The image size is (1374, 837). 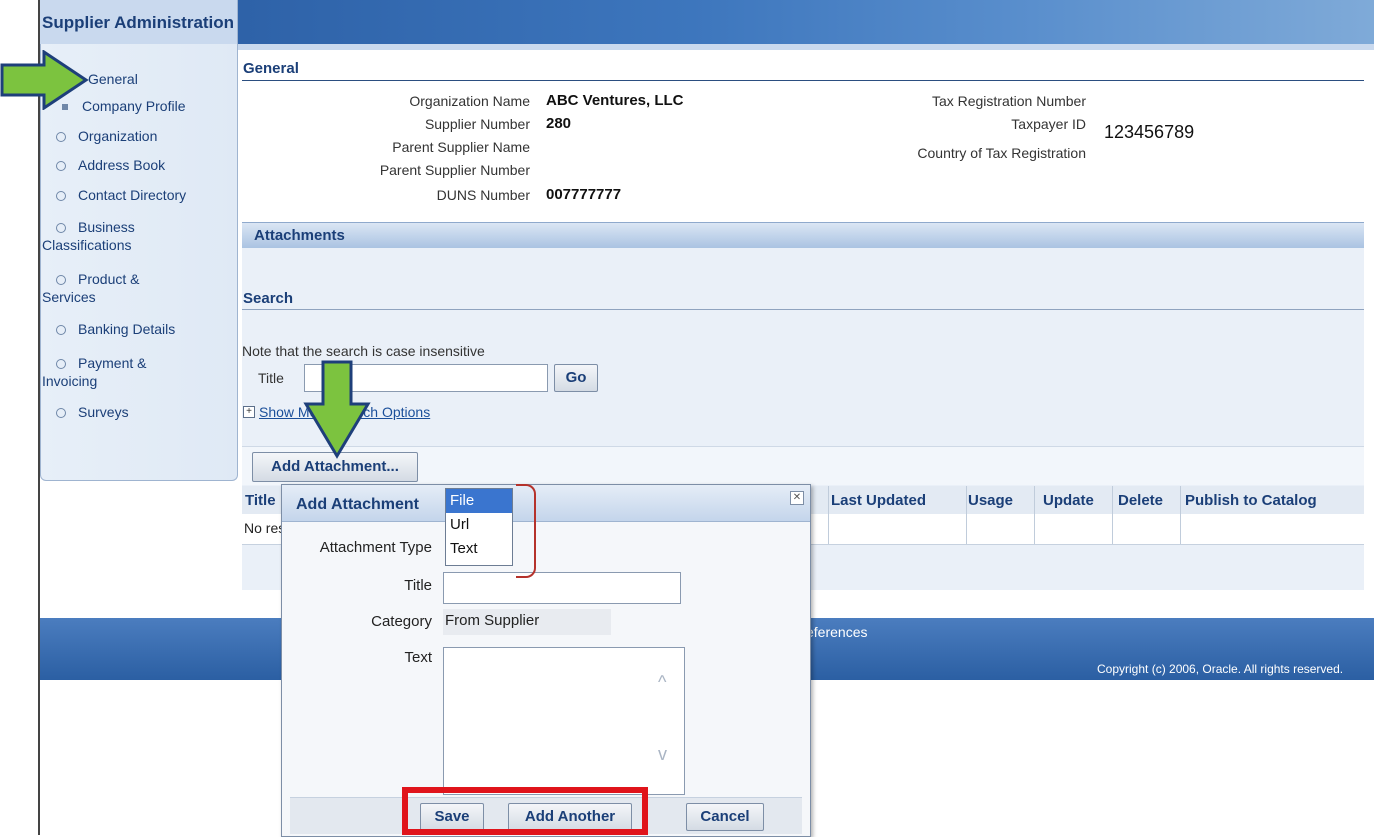 I want to click on attachment-type-label: Attachment Type, so click(x=375, y=547).